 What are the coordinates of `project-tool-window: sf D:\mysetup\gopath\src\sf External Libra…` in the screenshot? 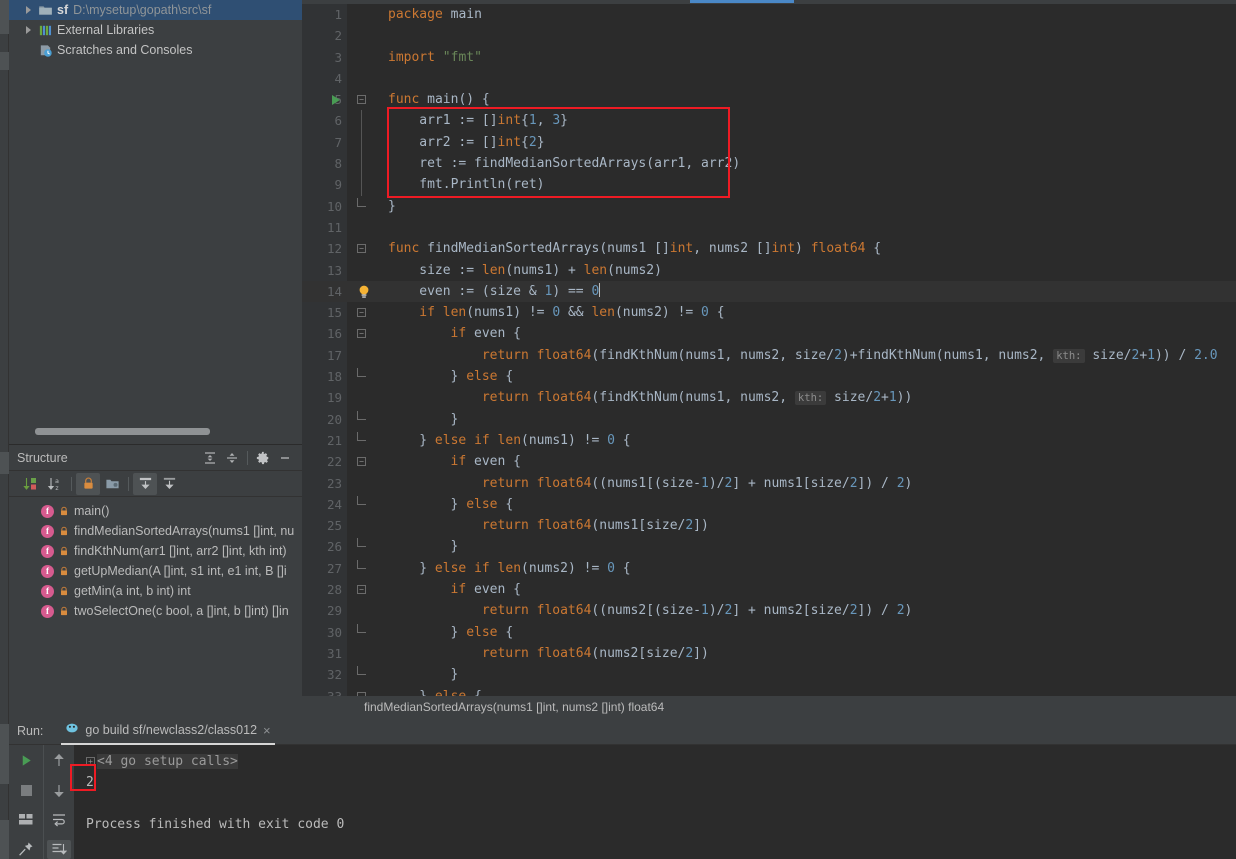 It's located at (155, 222).